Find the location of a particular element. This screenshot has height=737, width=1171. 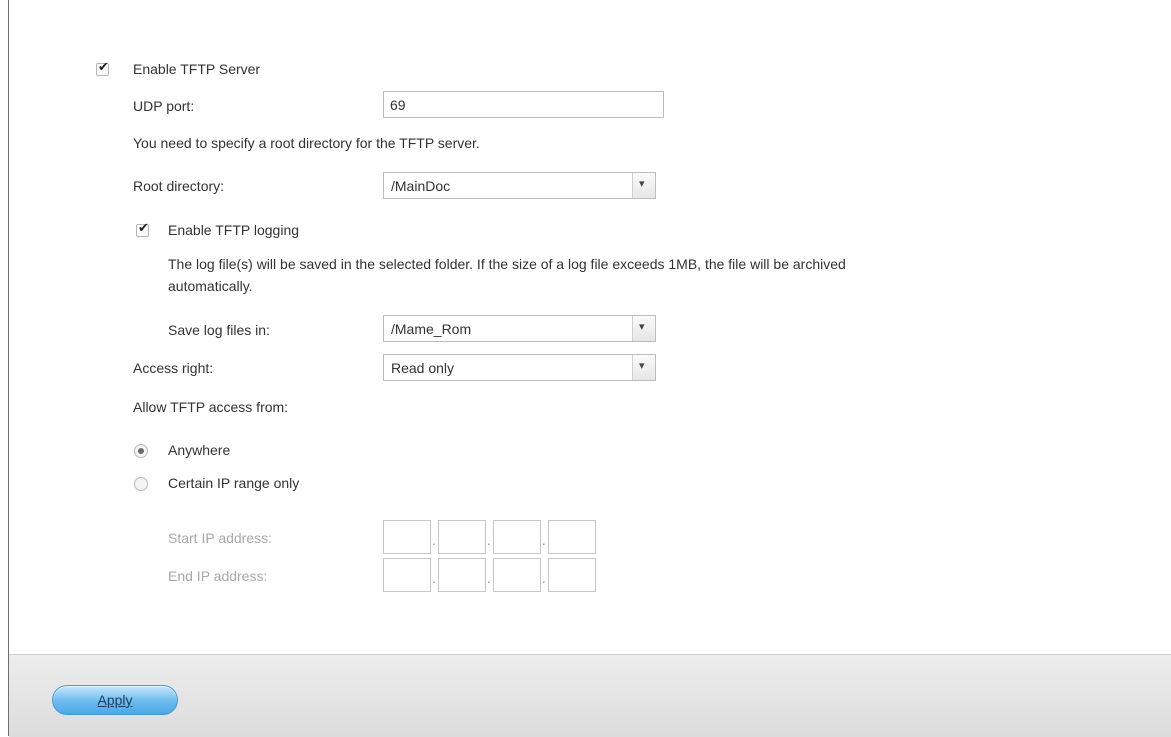

save-log-label: Save log files in: is located at coordinates (219, 330).